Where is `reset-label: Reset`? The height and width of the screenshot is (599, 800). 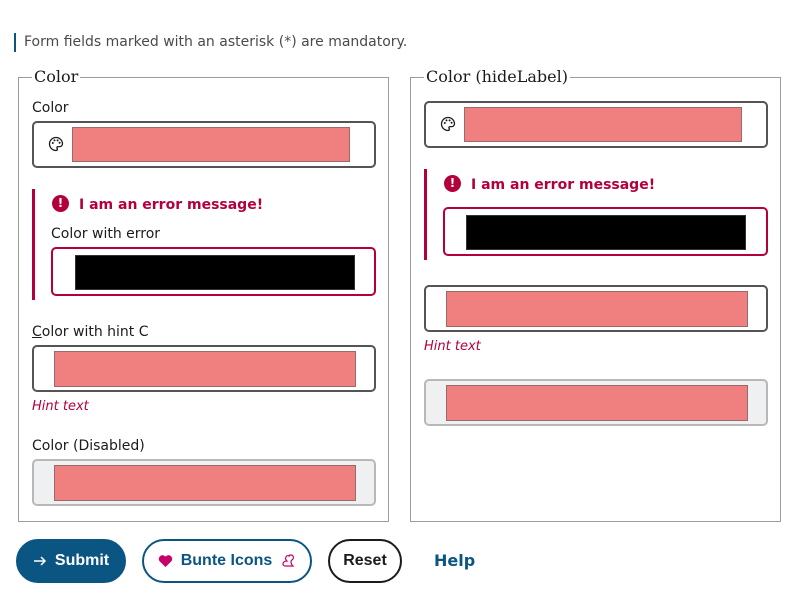
reset-label: Reset is located at coordinates (365, 560).